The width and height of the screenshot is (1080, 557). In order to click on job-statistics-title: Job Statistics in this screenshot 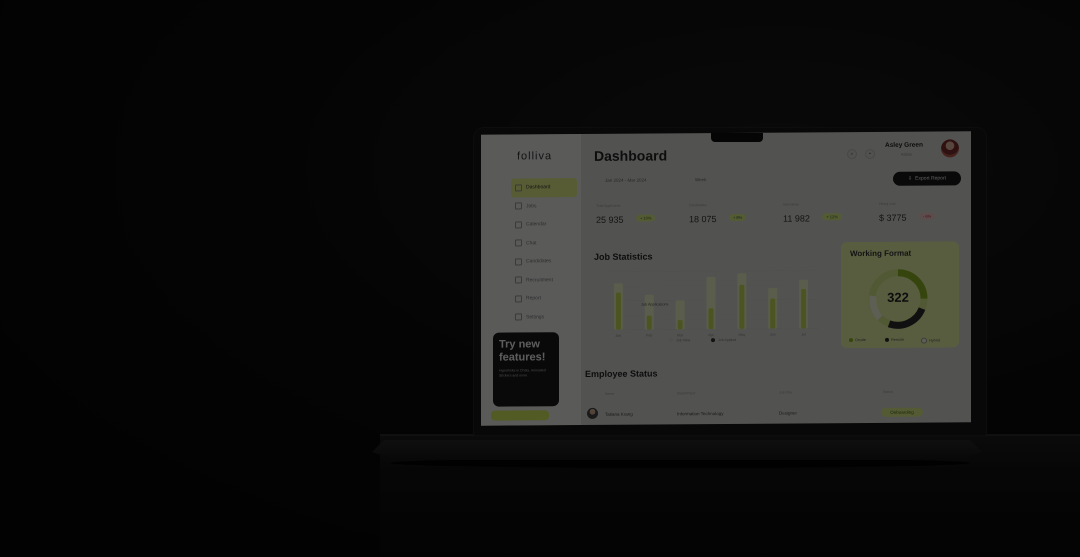, I will do `click(623, 256)`.